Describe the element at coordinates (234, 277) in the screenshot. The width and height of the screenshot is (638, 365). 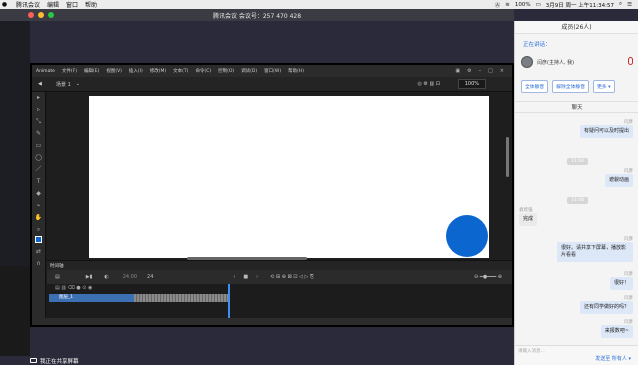
I see `step-back-icon: ‹` at that location.